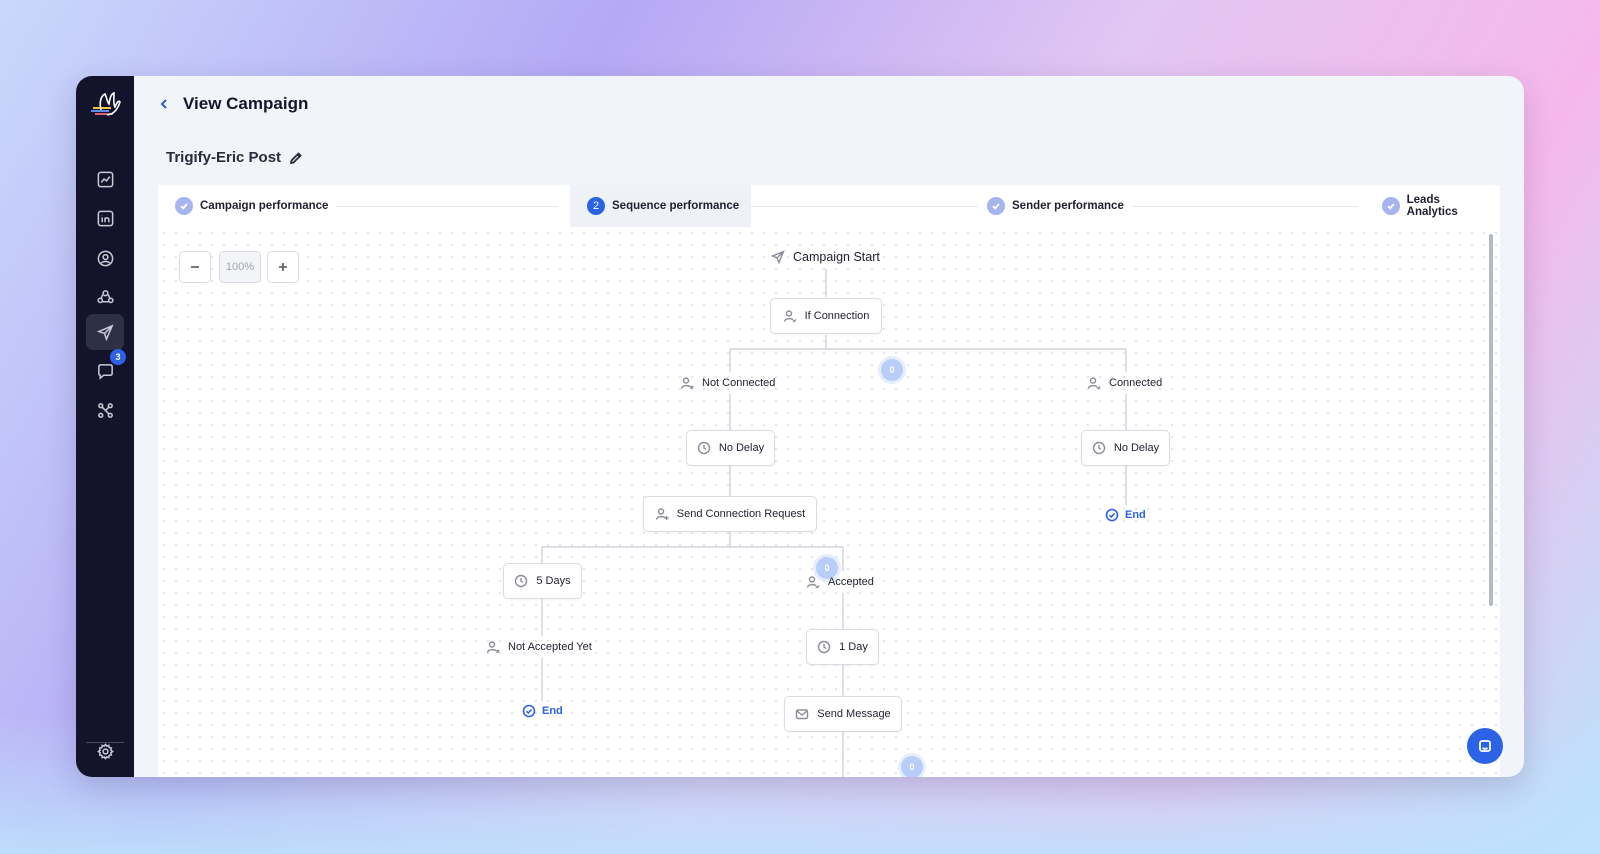 This screenshot has height=854, width=1600. I want to click on chat-icon, so click(105, 371).